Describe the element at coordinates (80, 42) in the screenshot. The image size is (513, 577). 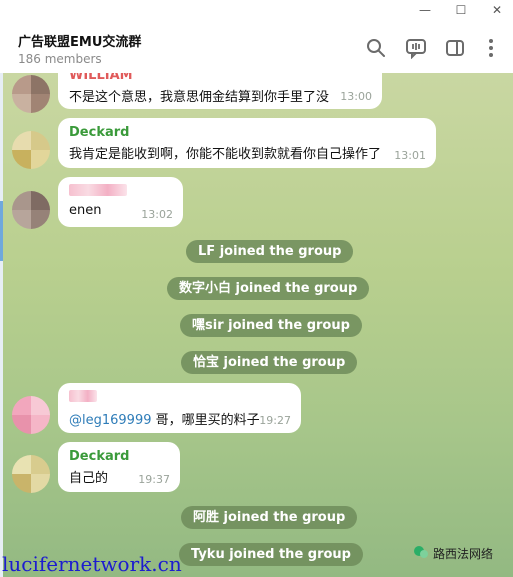
I see `chat-title: 广告联盟EMU交流群` at that location.